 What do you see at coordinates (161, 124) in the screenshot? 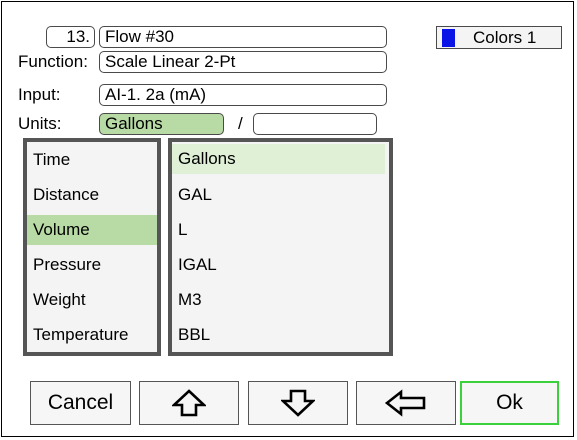
I see `units-field: Gallons` at bounding box center [161, 124].